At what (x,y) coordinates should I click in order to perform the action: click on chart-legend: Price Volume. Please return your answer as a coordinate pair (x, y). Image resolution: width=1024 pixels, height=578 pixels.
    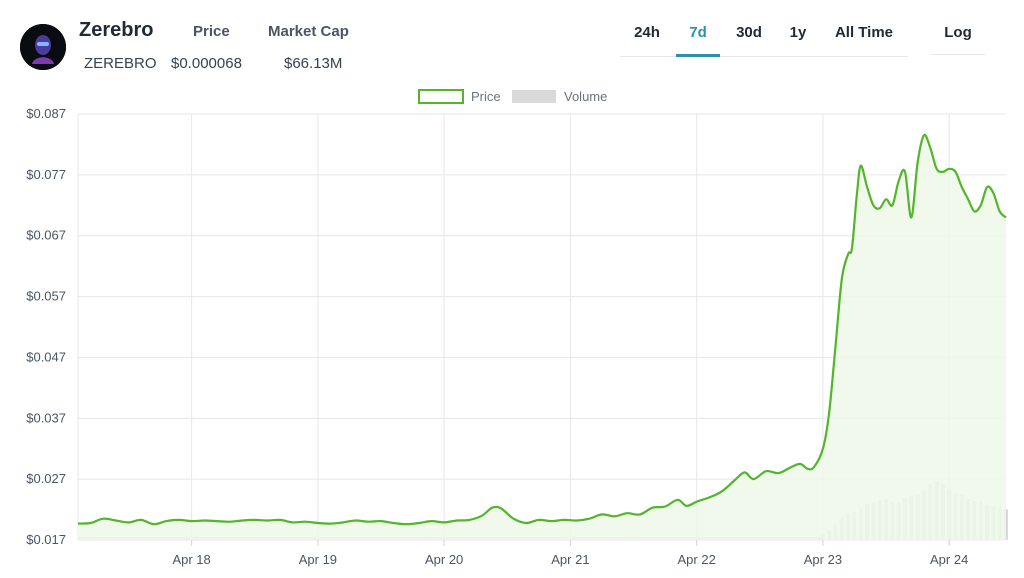
    Looking at the image, I should click on (512, 96).